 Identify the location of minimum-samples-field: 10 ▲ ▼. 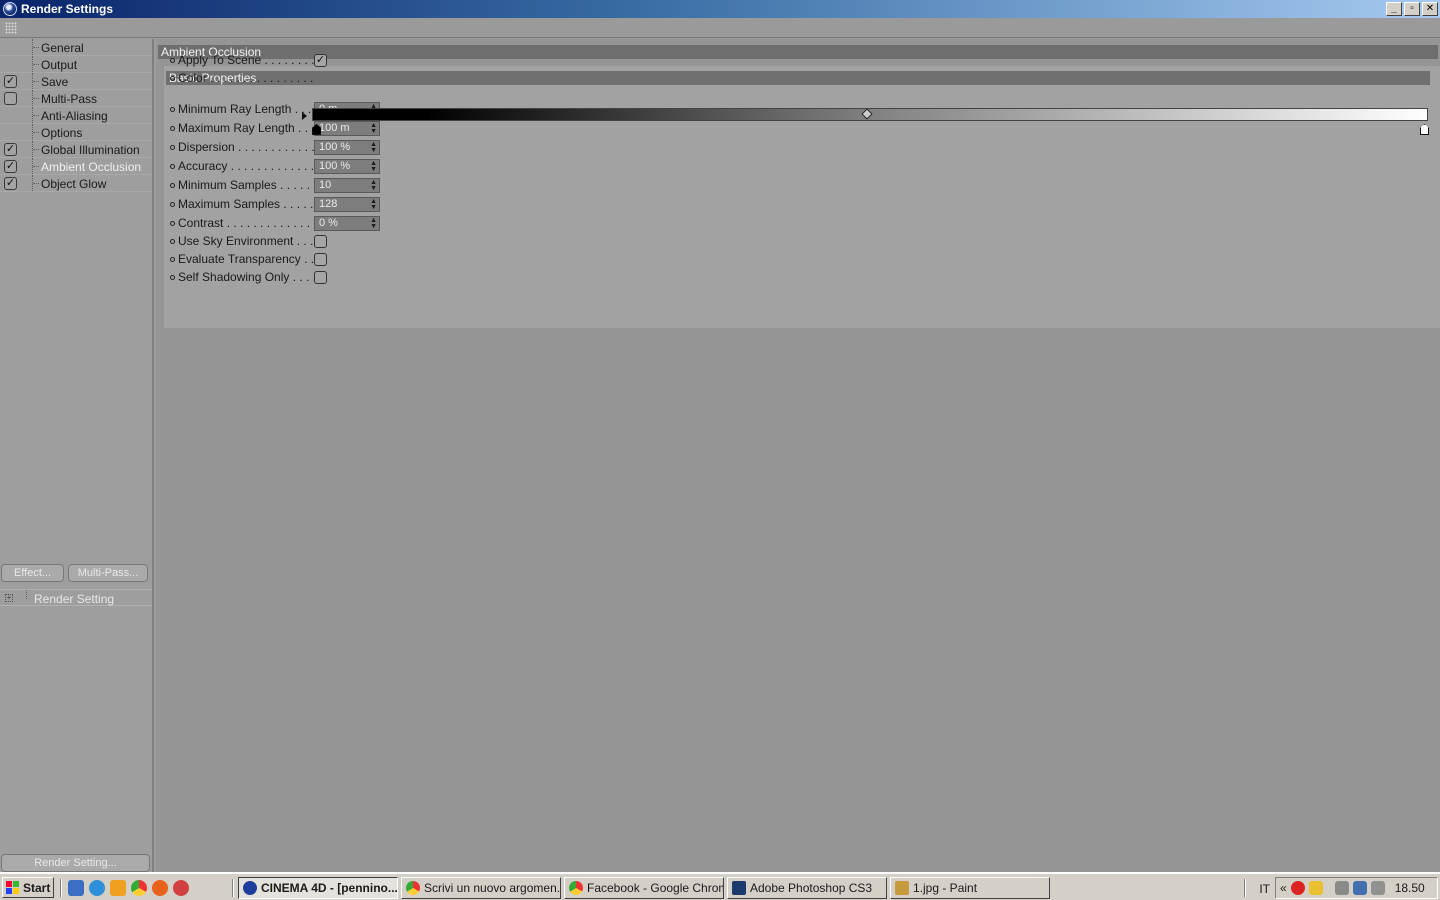
(347, 185).